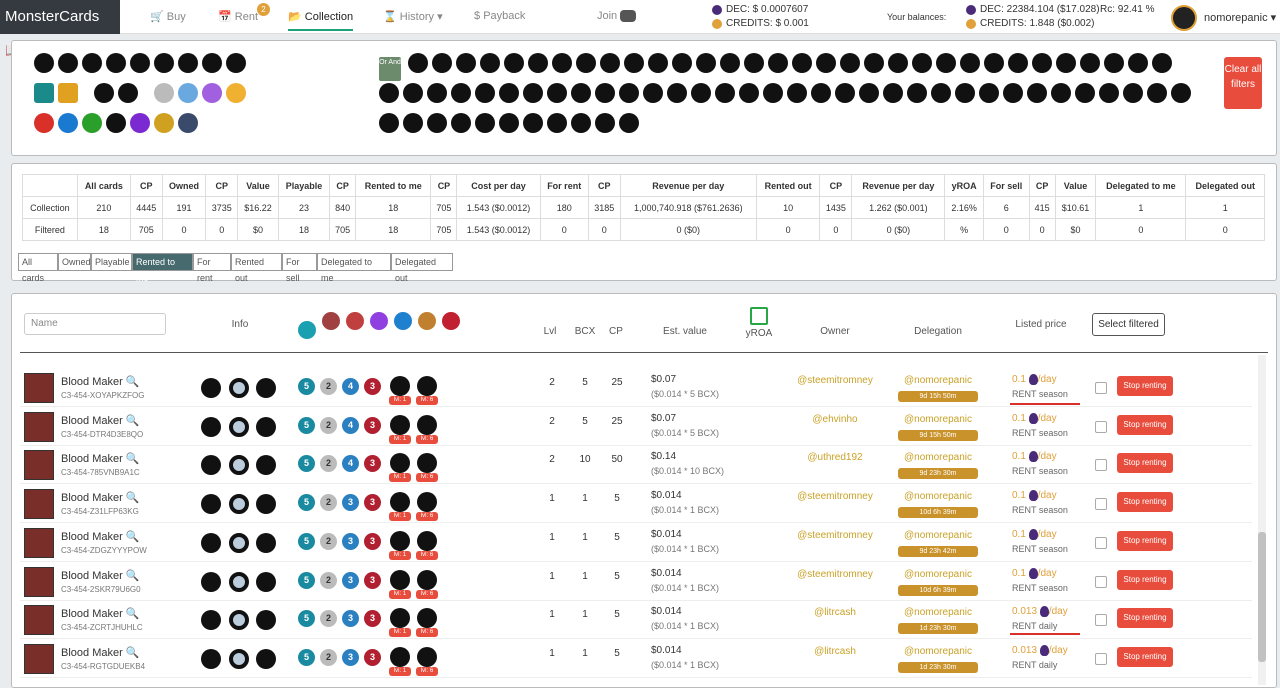  I want to click on brand-logo: MonsterCards 📖, so click(60, 29).